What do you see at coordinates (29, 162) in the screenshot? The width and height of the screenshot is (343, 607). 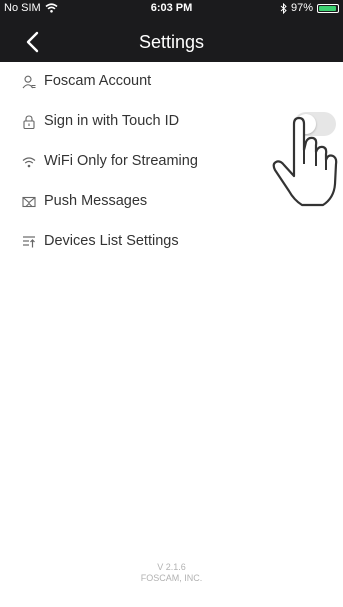 I see `wifi-icon` at bounding box center [29, 162].